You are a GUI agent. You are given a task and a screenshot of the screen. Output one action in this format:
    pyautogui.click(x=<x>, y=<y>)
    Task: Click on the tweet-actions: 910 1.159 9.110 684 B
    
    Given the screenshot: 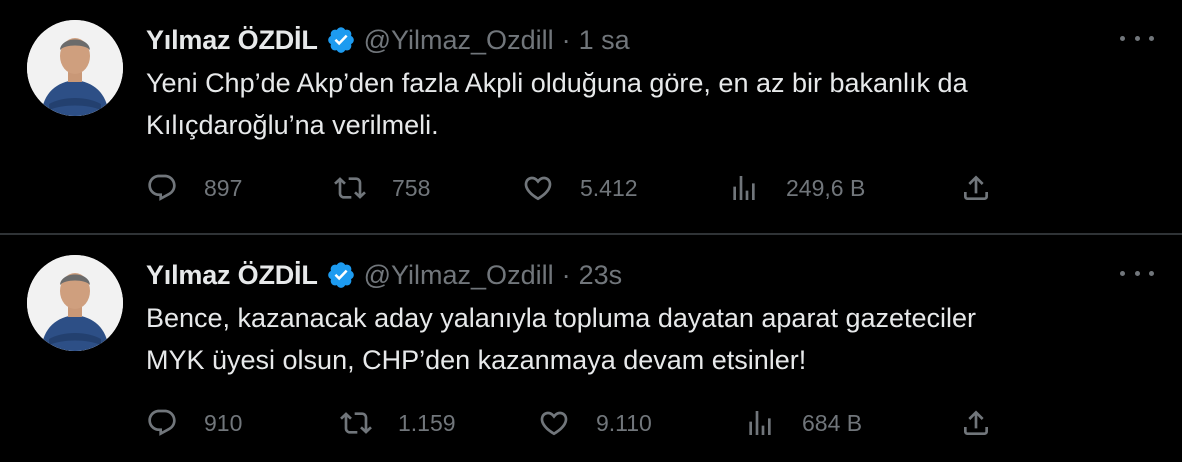 What is the action you would take?
    pyautogui.click(x=576, y=423)
    